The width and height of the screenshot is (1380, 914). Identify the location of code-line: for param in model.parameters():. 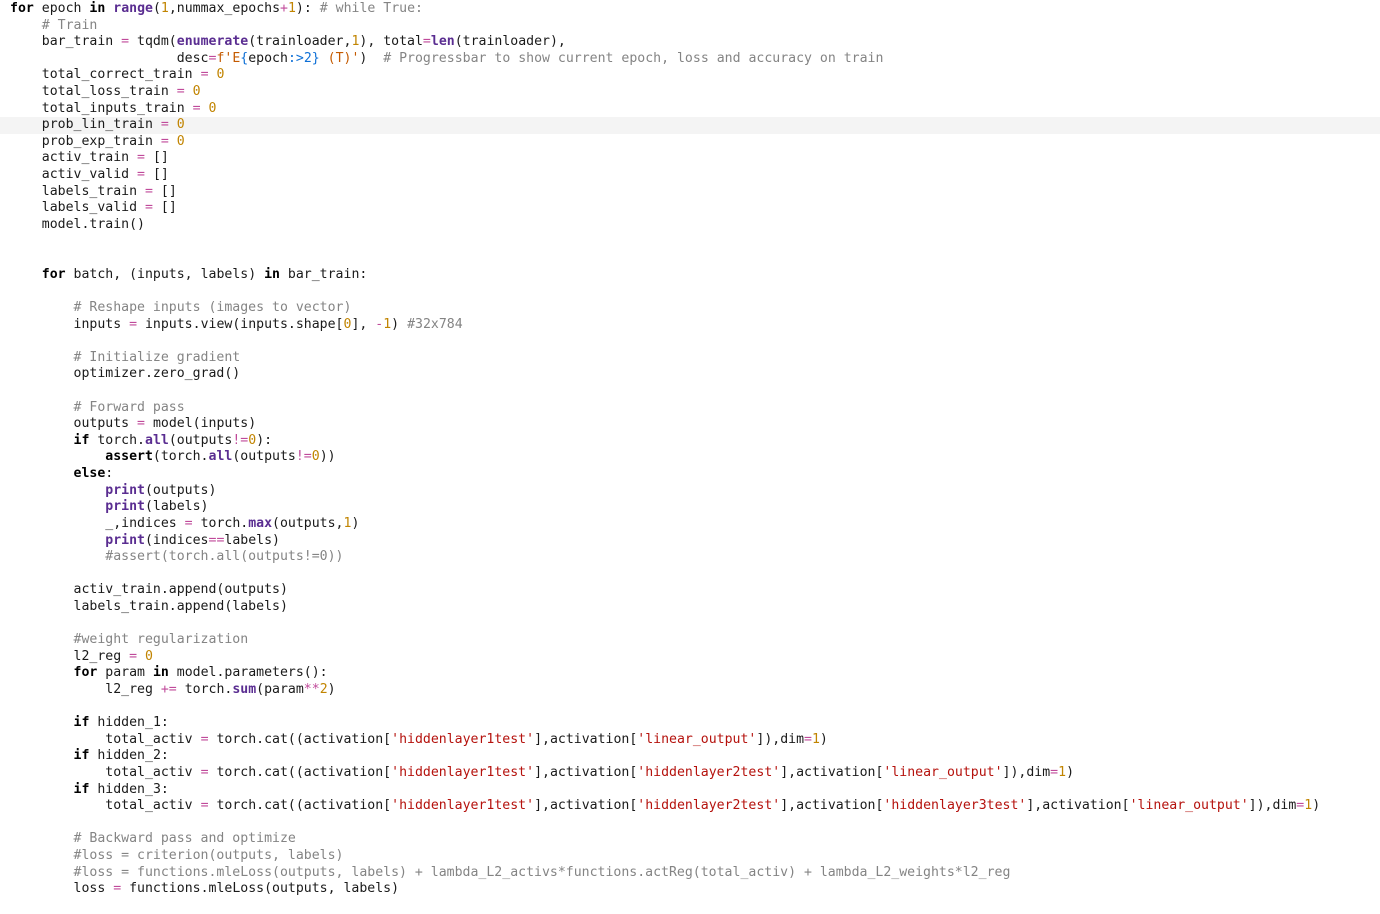
(690, 673).